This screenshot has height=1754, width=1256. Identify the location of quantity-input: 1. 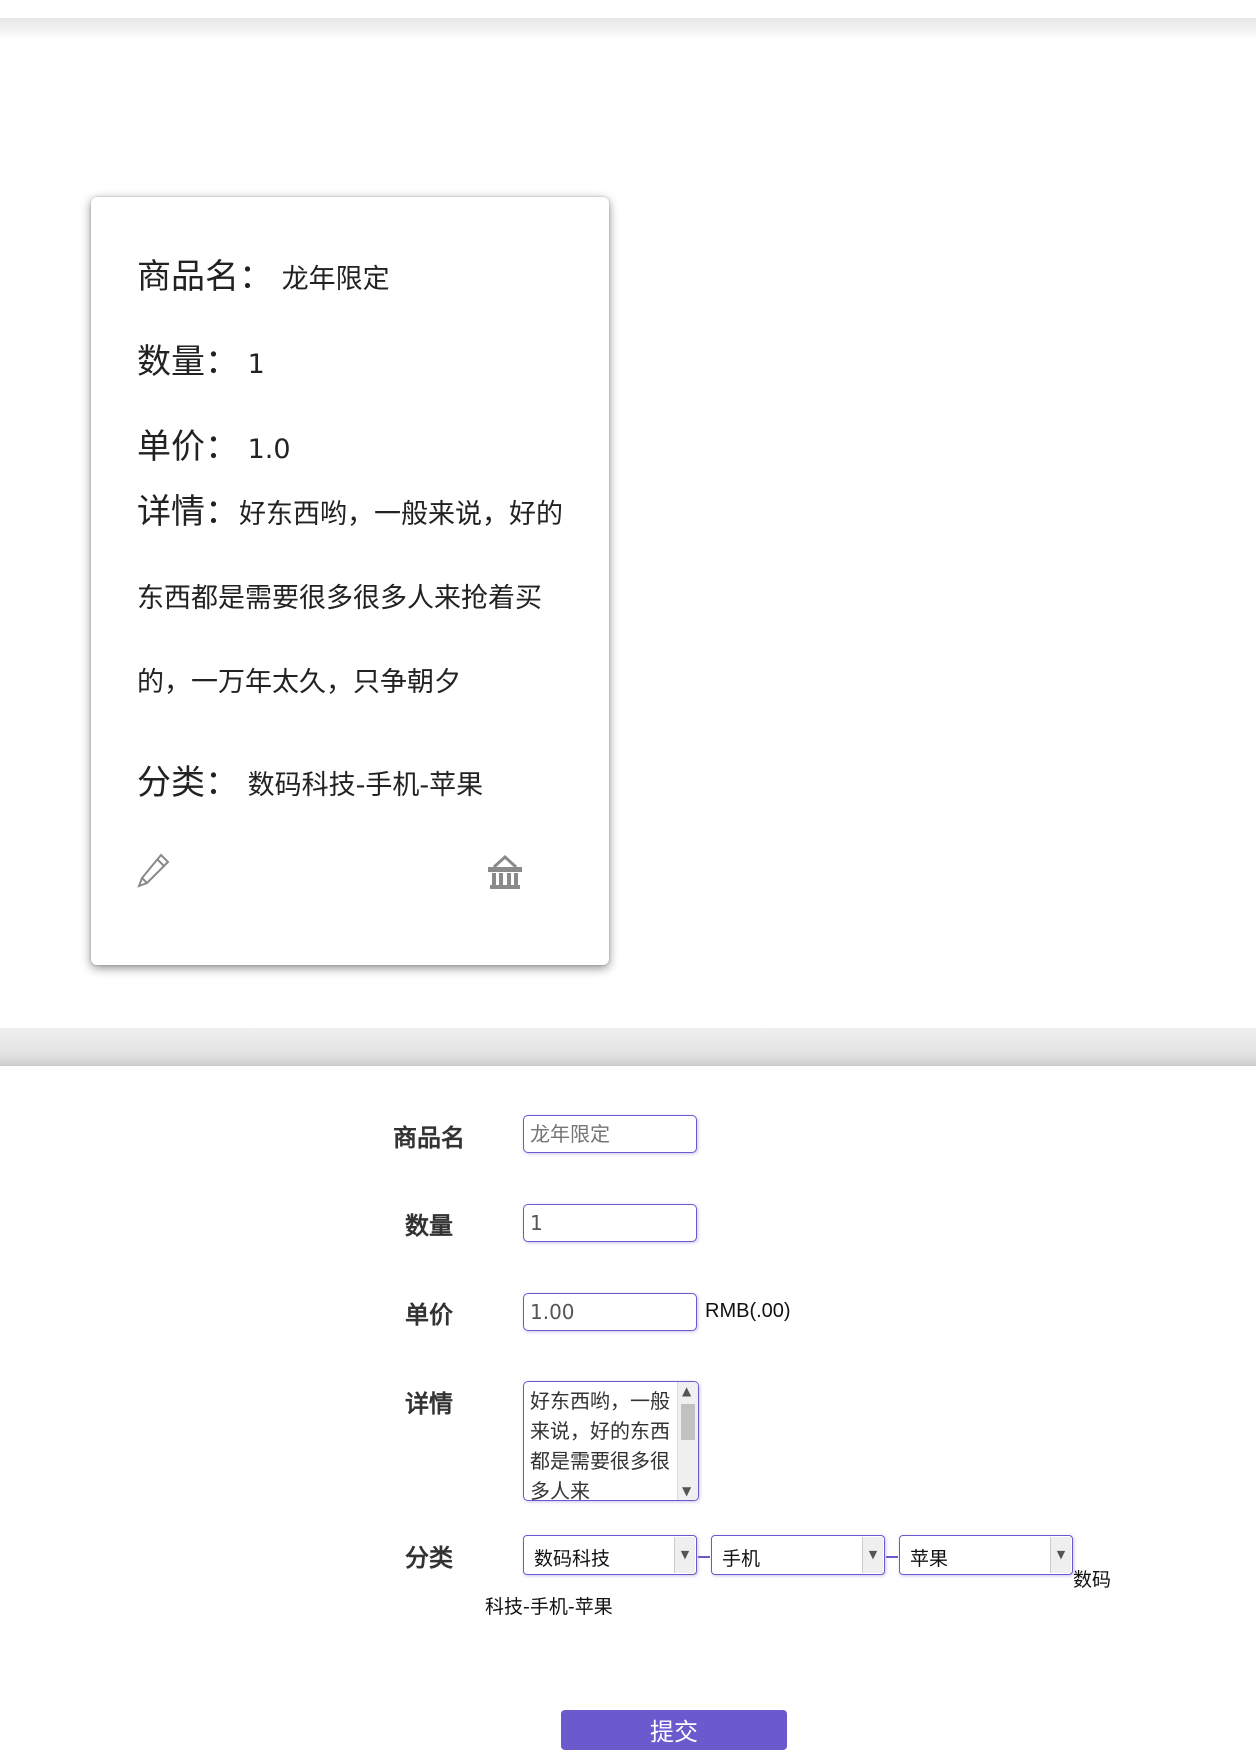
(610, 1223).